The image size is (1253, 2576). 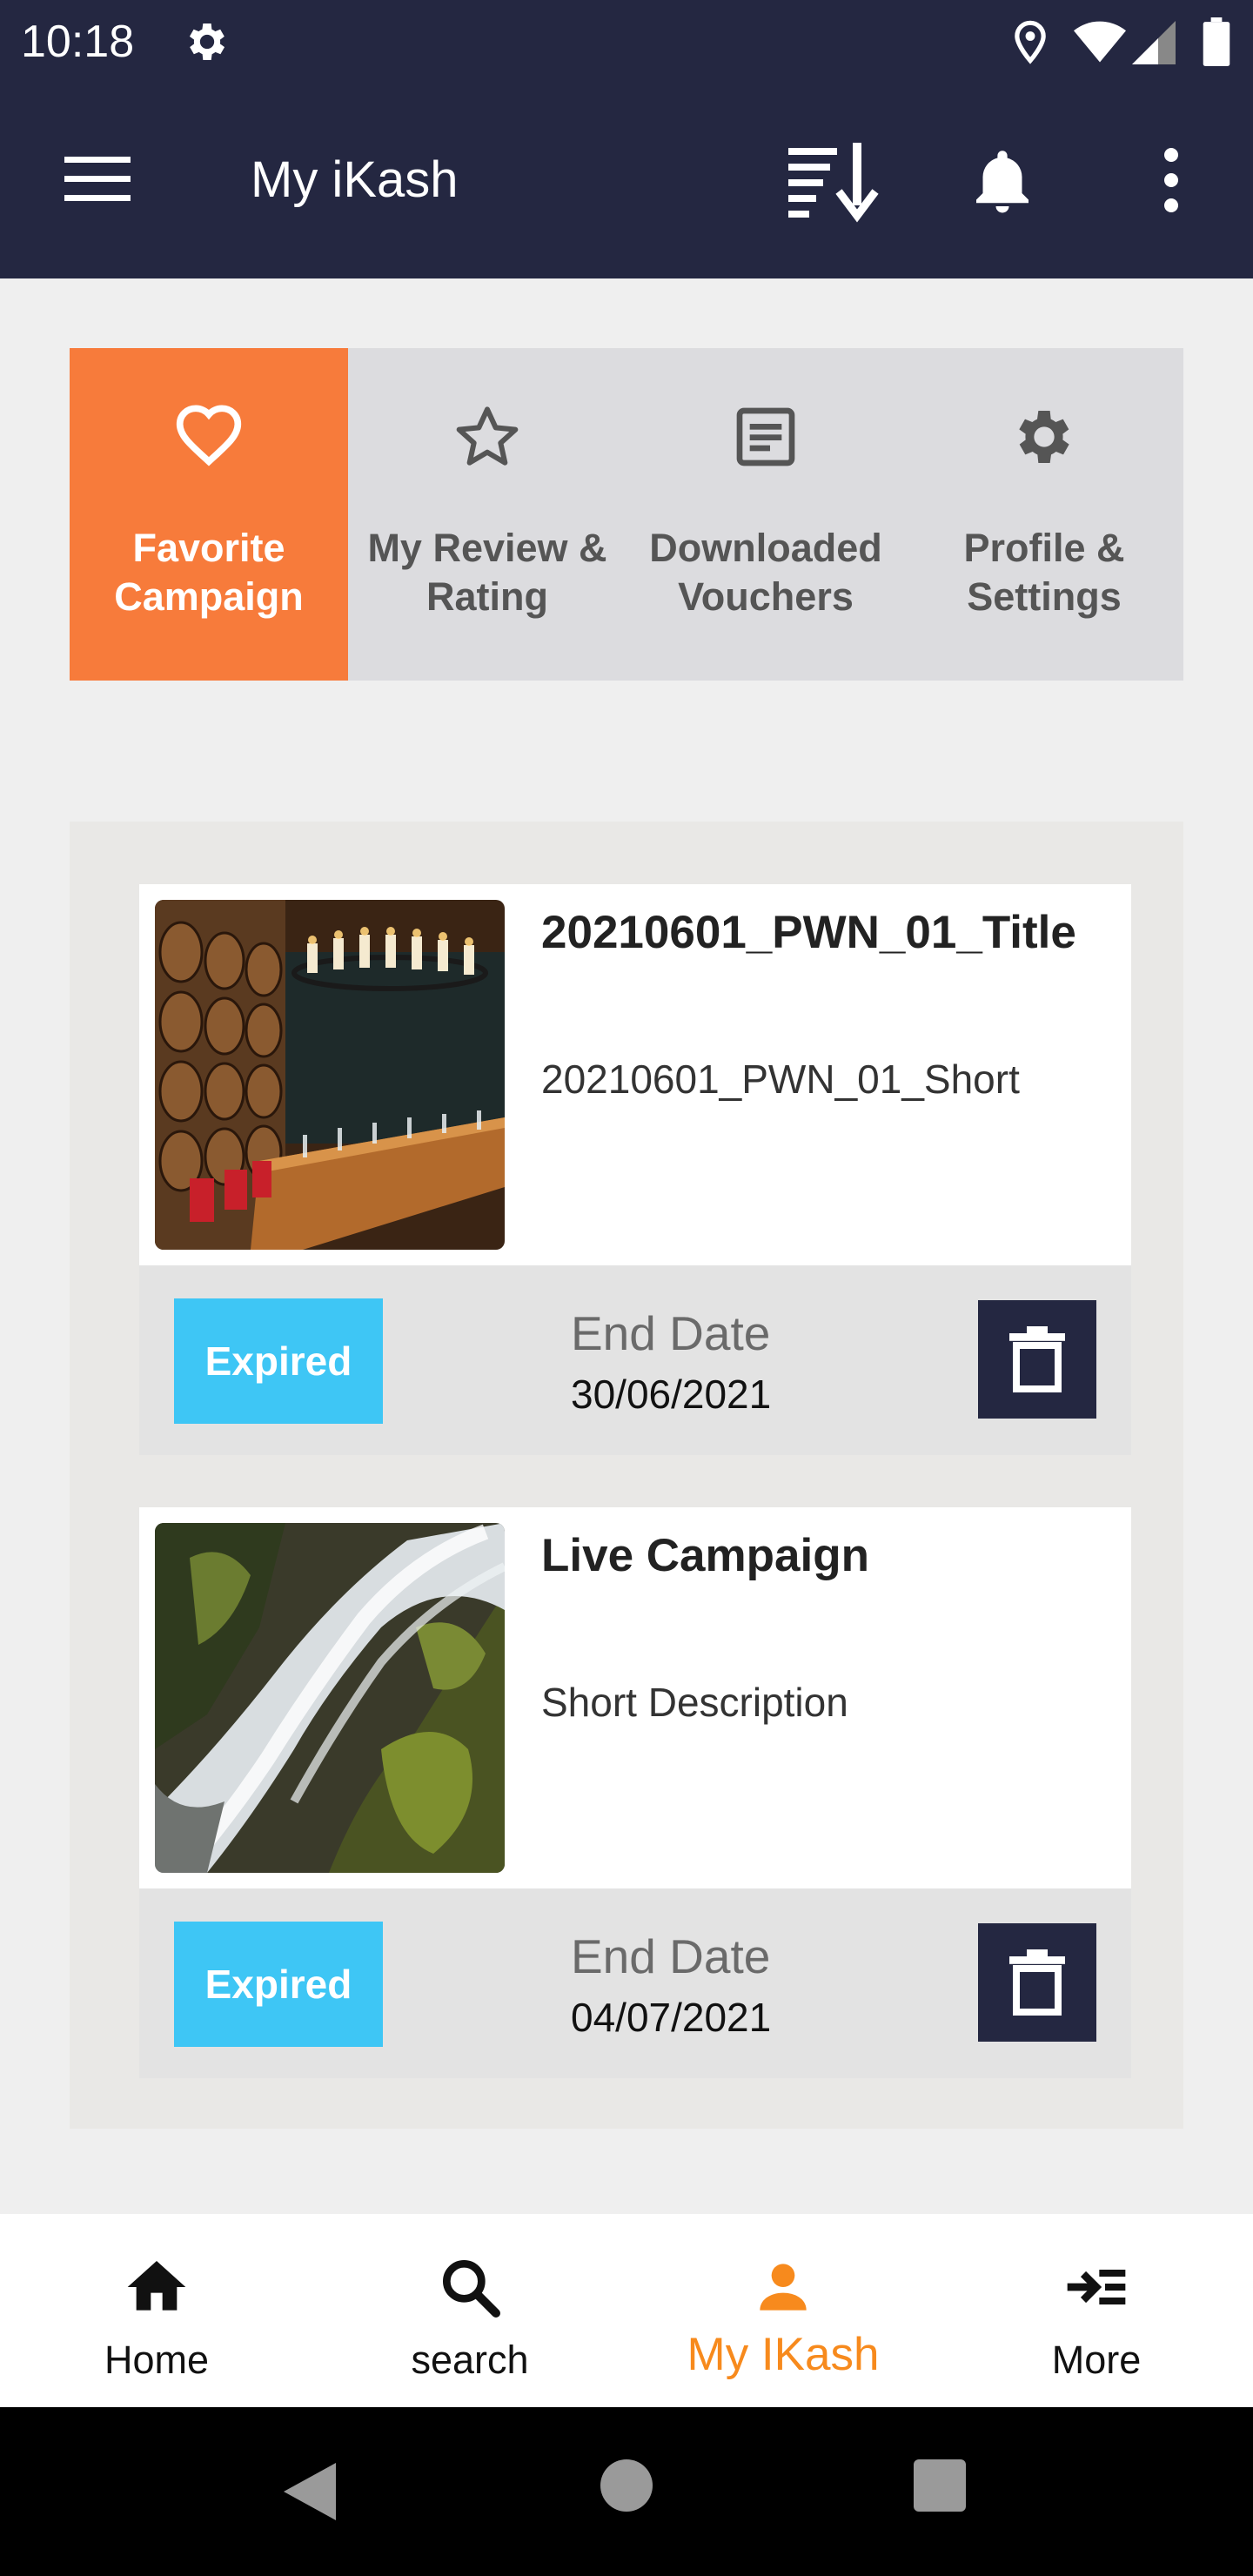 What do you see at coordinates (78, 42) in the screenshot?
I see `status-time: 10:18` at bounding box center [78, 42].